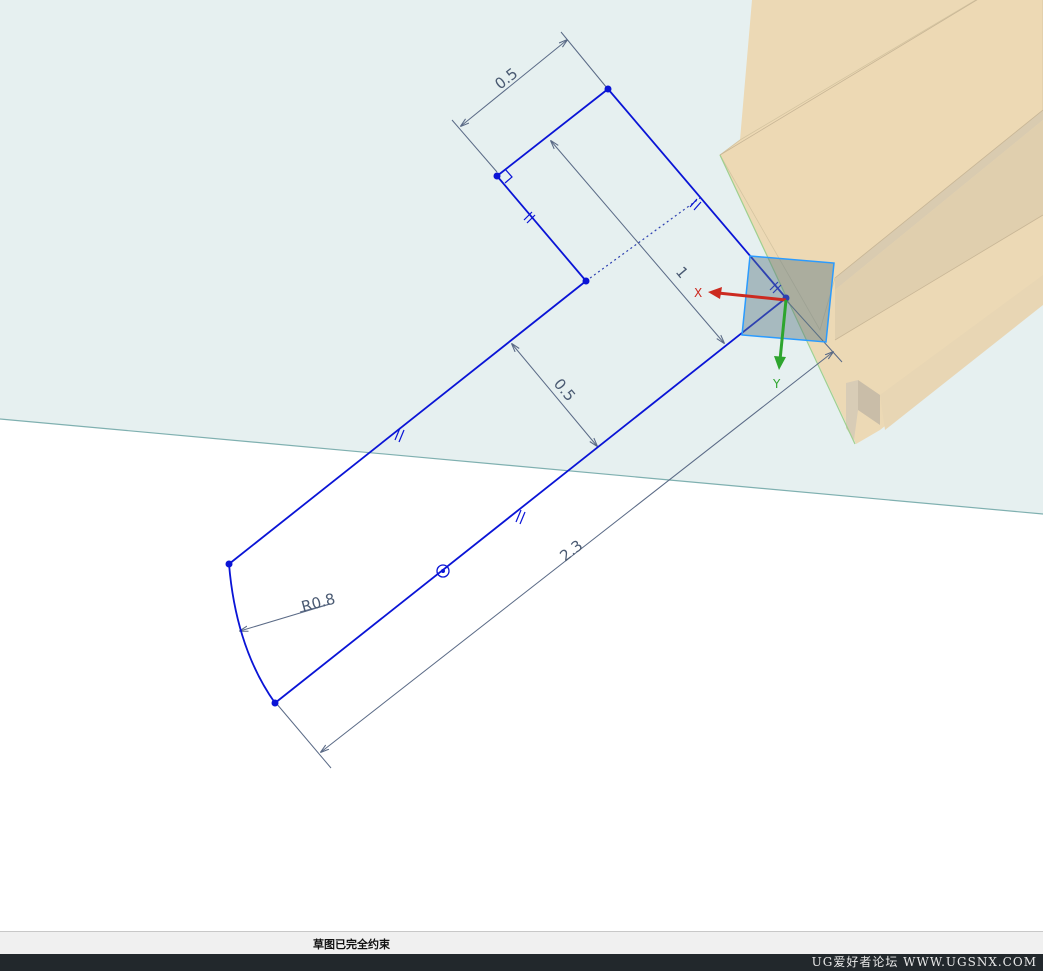 The width and height of the screenshot is (1043, 971). Describe the element at coordinates (521, 942) in the screenshot. I see `status-bar: 草图已完全约束` at that location.